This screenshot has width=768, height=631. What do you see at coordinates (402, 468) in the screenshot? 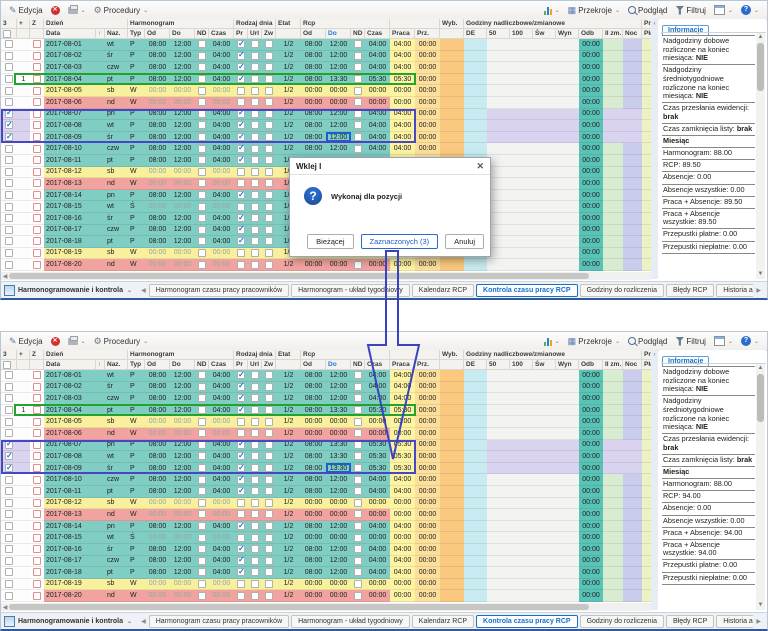
I see `cell-praca: 05:30` at bounding box center [402, 468].